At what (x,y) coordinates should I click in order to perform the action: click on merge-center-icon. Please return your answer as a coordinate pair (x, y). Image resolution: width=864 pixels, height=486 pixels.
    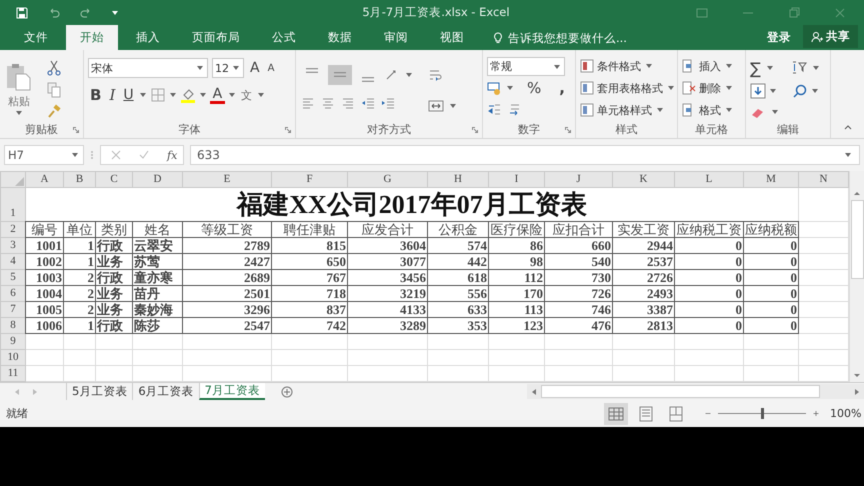
    Looking at the image, I should click on (436, 106).